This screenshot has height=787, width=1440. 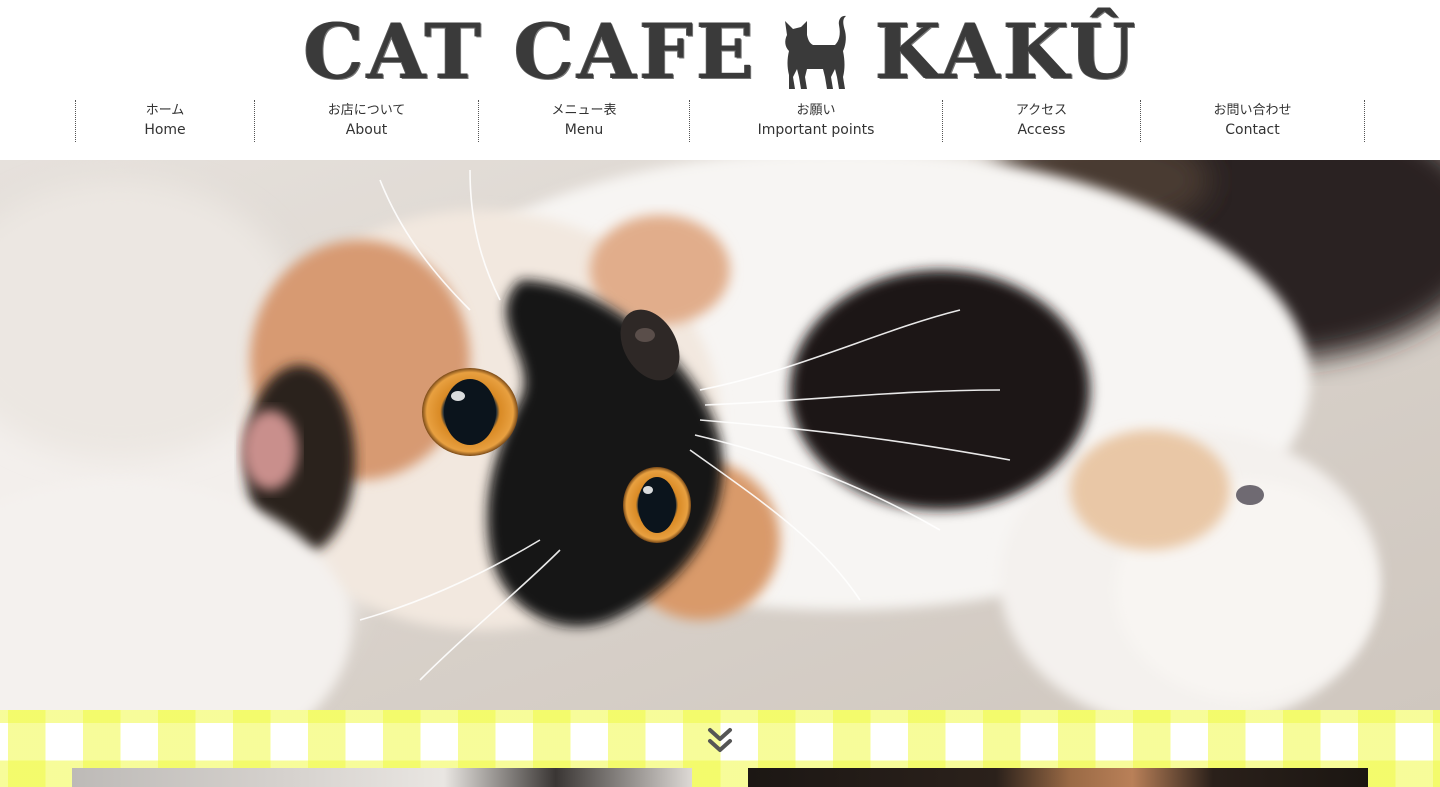 I want to click on cat-silhouette-icon, so click(x=816, y=52).